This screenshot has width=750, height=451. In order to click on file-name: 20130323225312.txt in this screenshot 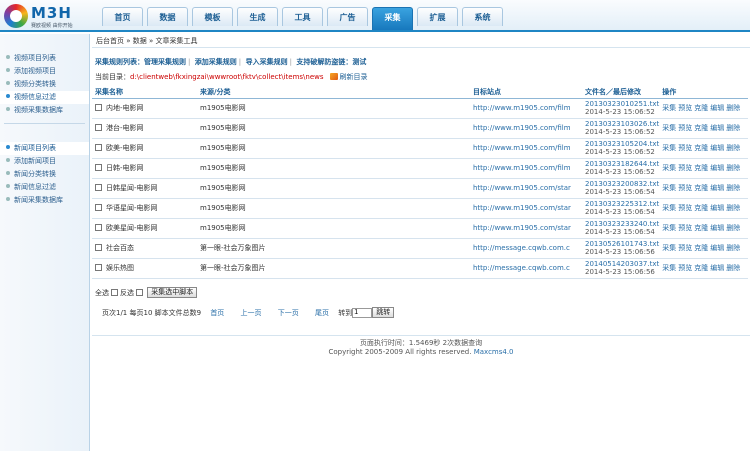, I will do `click(622, 204)`.